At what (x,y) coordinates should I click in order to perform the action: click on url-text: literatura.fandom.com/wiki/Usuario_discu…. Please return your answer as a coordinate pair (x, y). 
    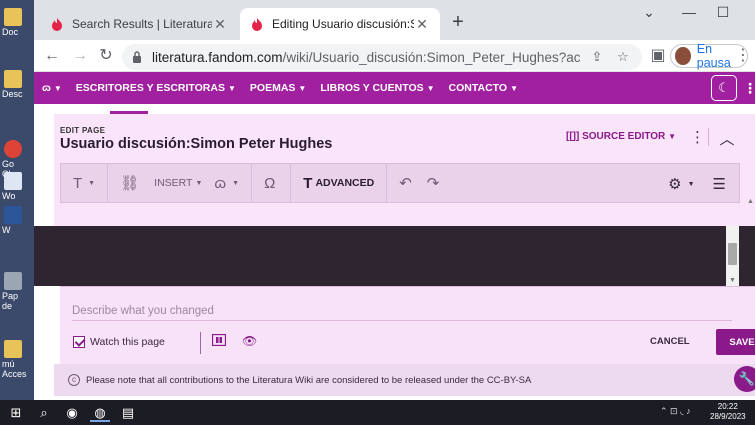
    Looking at the image, I should click on (366, 57).